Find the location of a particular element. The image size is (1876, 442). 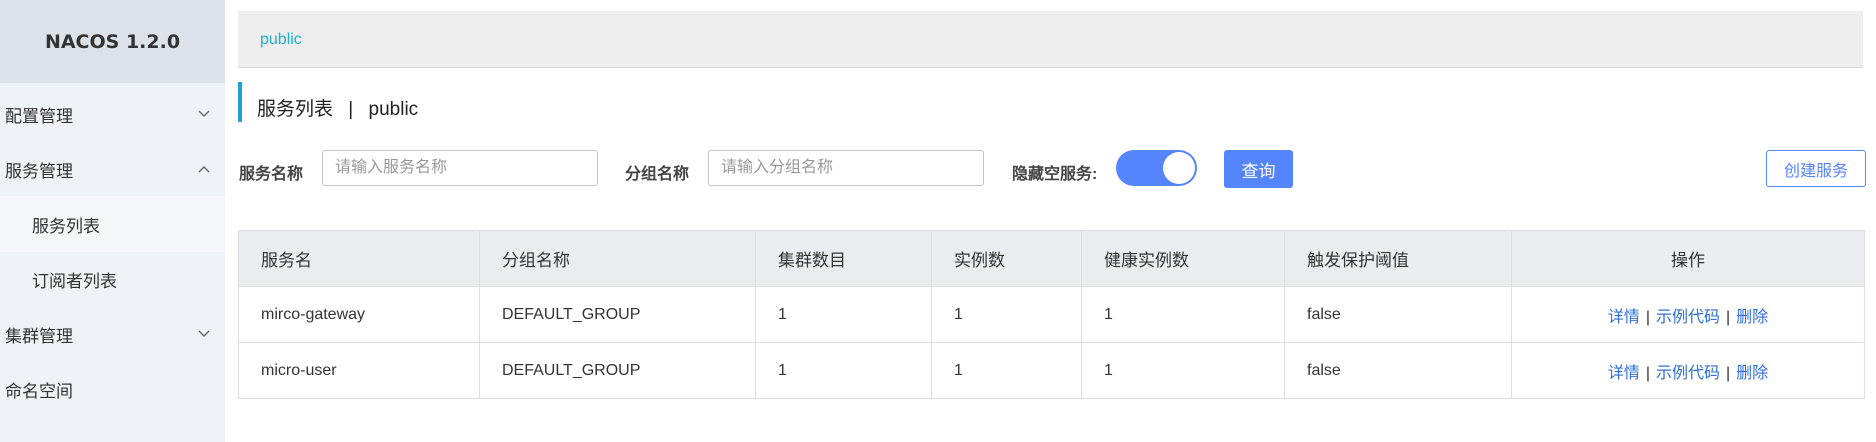

column-header: 实例数 is located at coordinates (1006, 258).